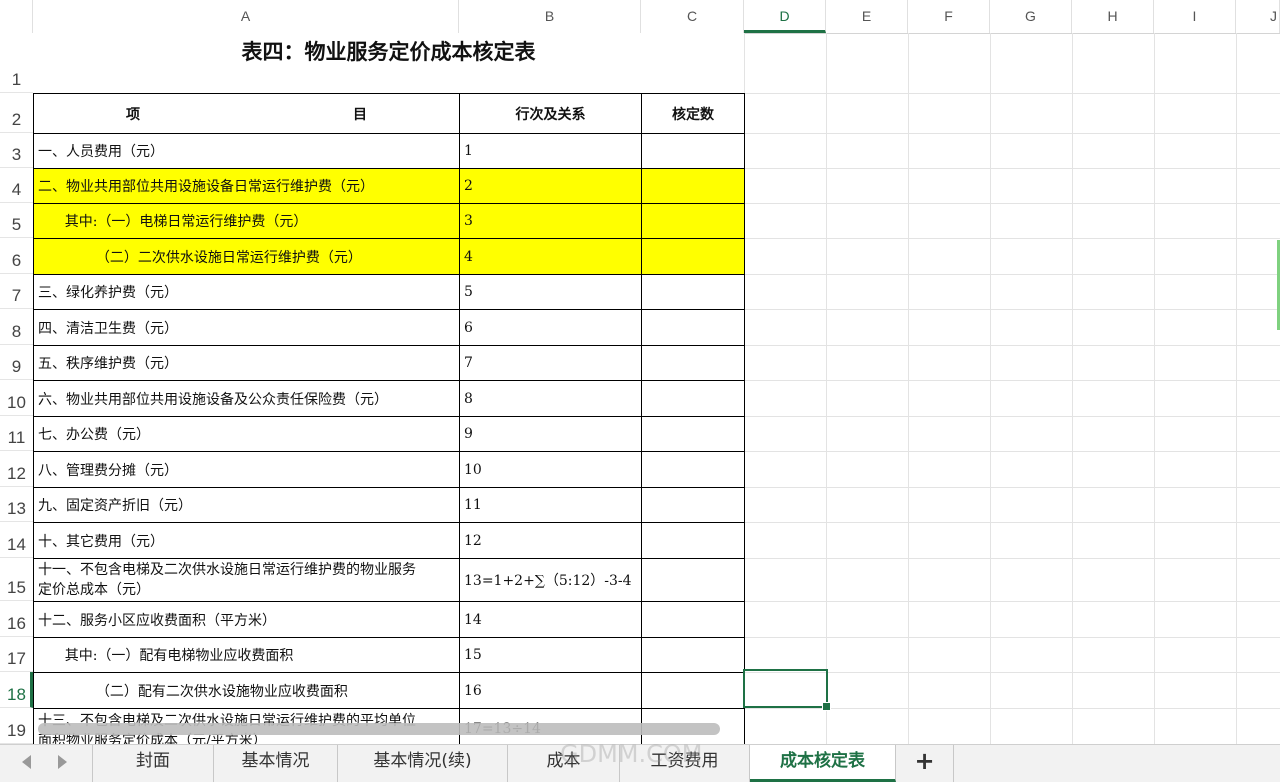  What do you see at coordinates (246, 256) in the screenshot?
I see `item-cell-row6: （二）二次供水设施日常运行维护费（元）` at bounding box center [246, 256].